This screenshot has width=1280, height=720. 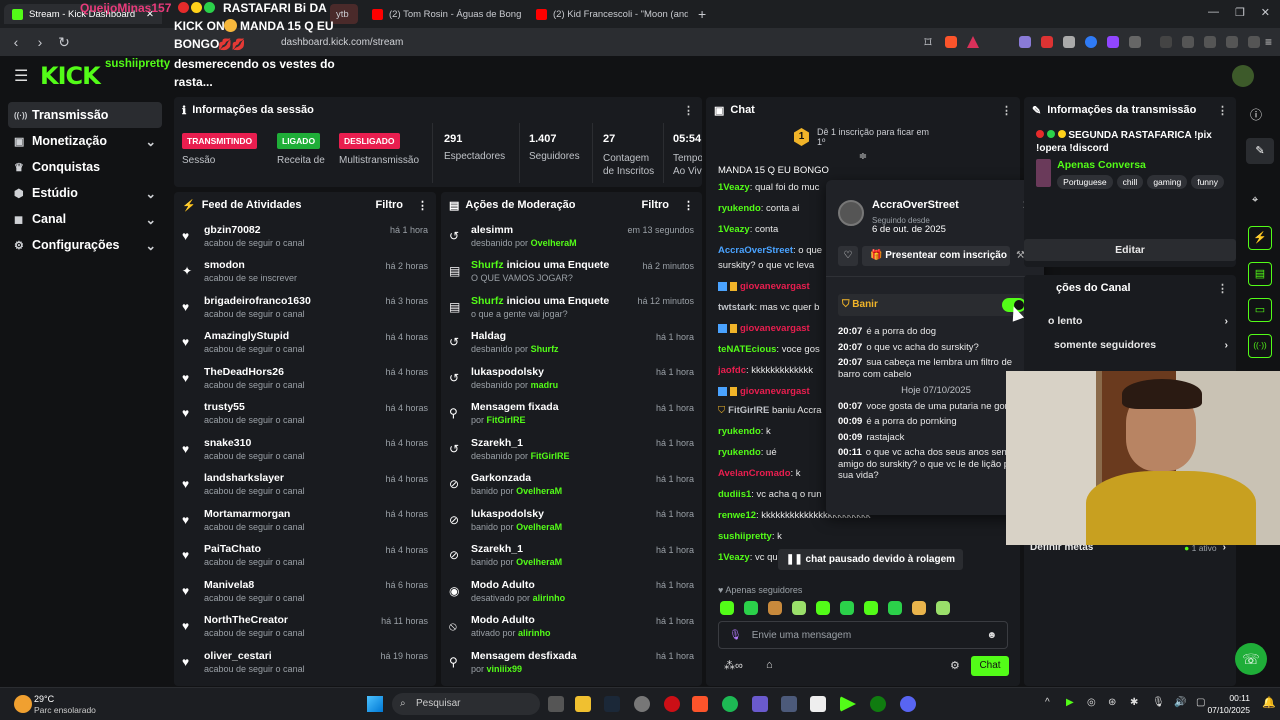 I want to click on chat-settings-icon: ⚙, so click(x=955, y=665).